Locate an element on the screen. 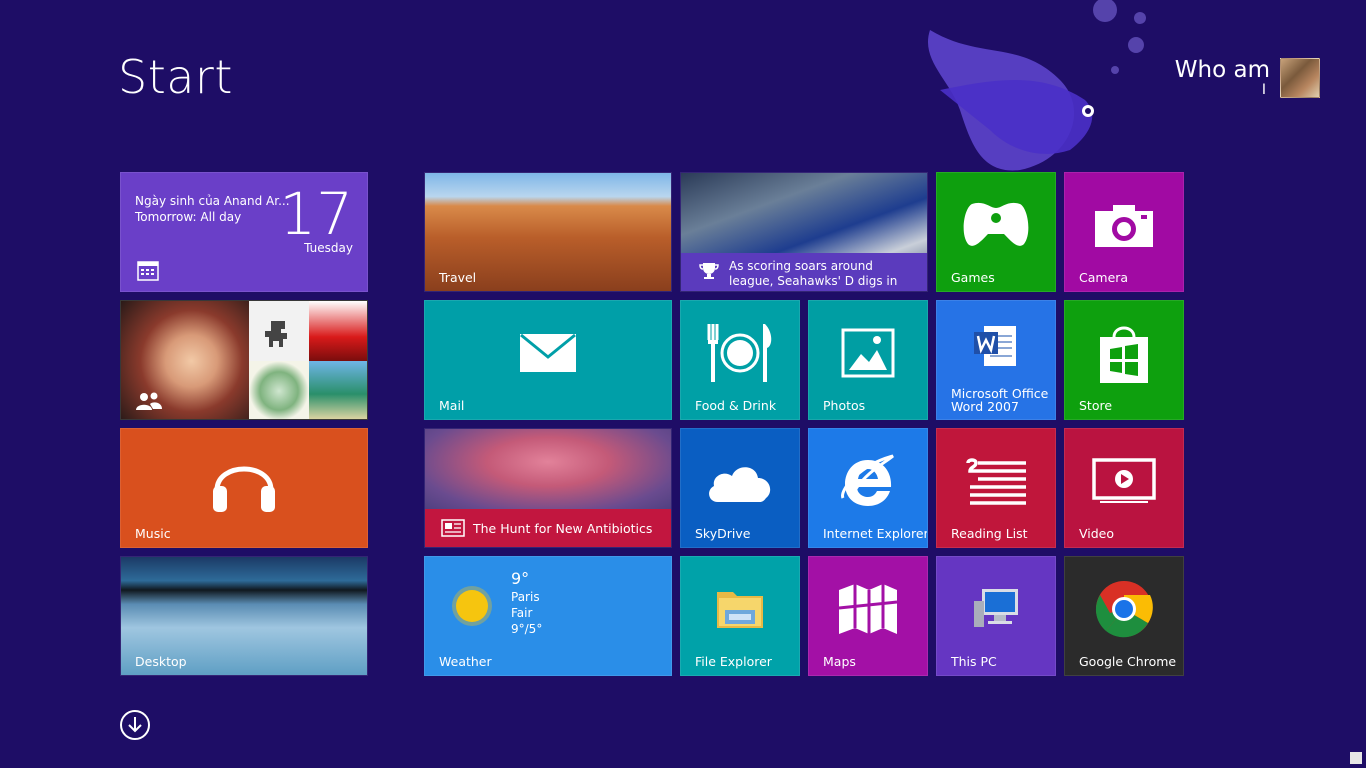  headphones-icon is located at coordinates (244, 489).